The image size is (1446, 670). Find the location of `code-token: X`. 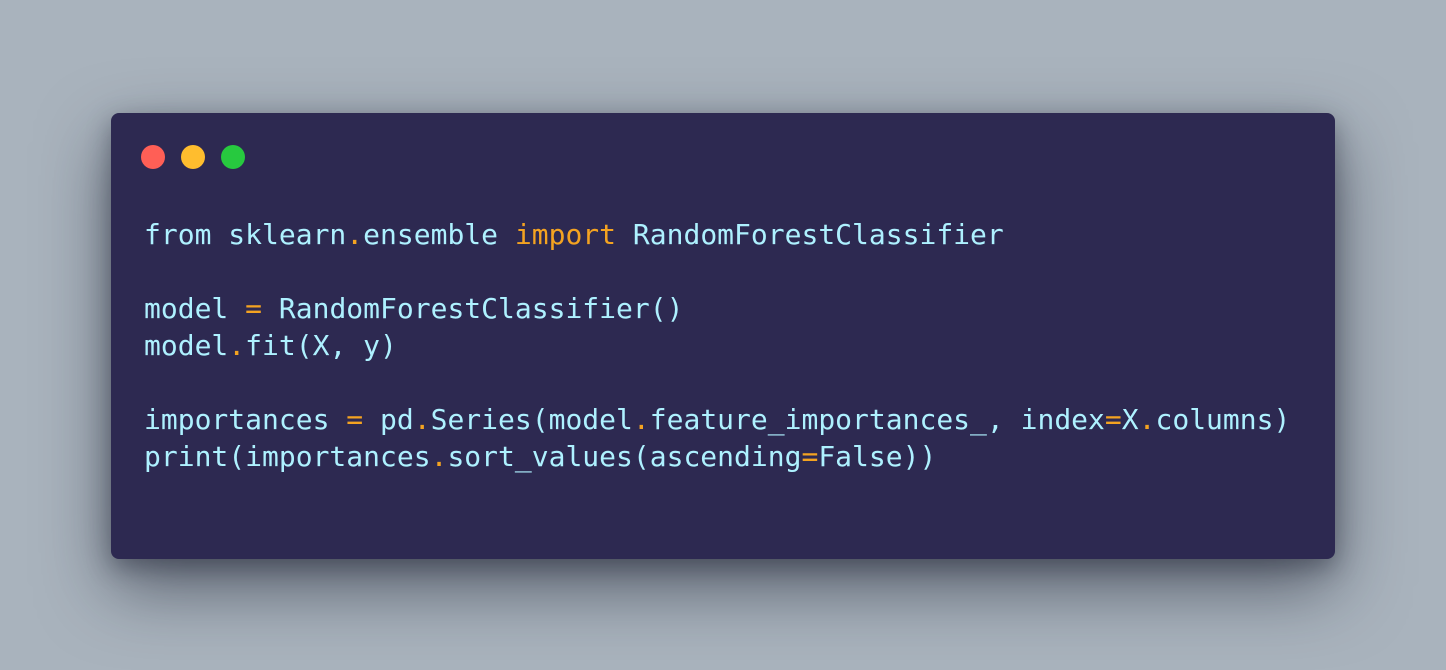

code-token: X is located at coordinates (1130, 419).